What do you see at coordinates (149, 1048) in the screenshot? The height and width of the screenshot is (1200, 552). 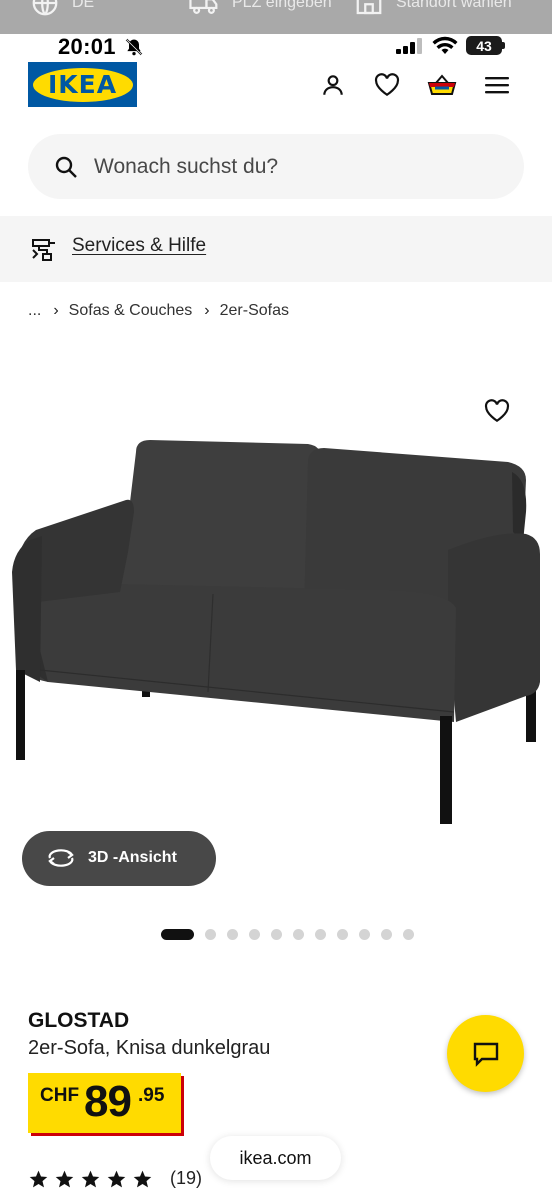 I see `product-description: 2er-Sofa, Knisa dunkelgrau` at bounding box center [149, 1048].